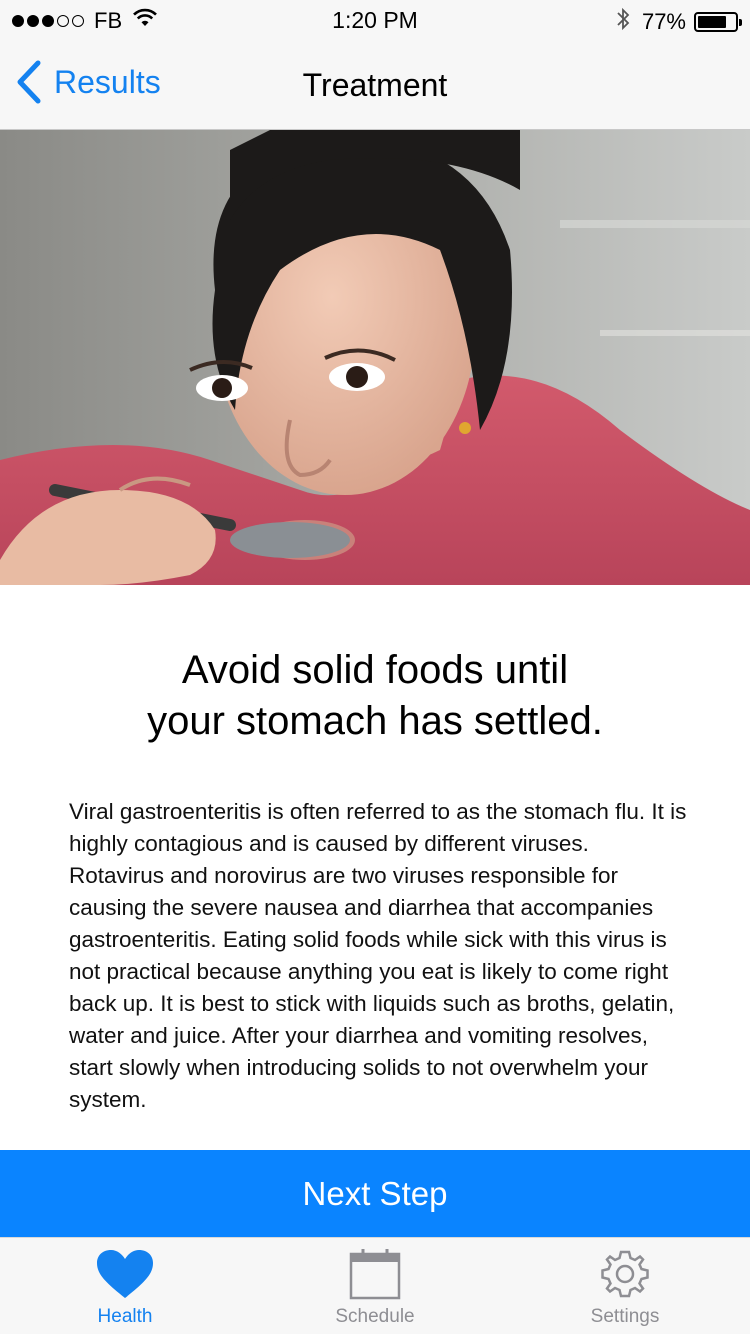 The height and width of the screenshot is (1334, 750). What do you see at coordinates (623, 22) in the screenshot?
I see `bluetooth-icon` at bounding box center [623, 22].